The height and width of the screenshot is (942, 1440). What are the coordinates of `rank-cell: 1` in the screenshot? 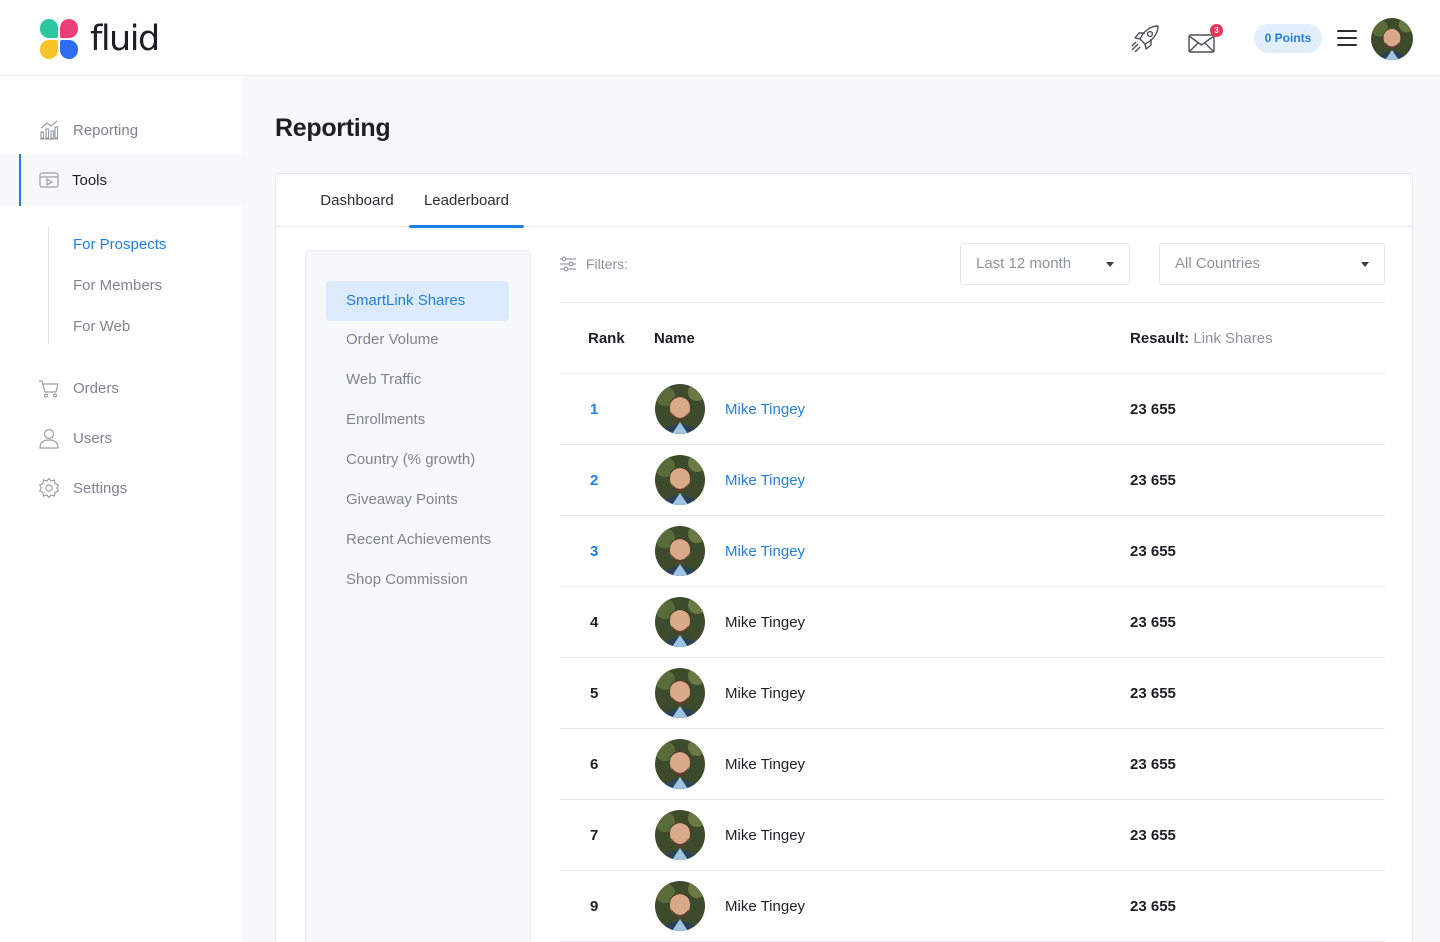 It's located at (594, 409).